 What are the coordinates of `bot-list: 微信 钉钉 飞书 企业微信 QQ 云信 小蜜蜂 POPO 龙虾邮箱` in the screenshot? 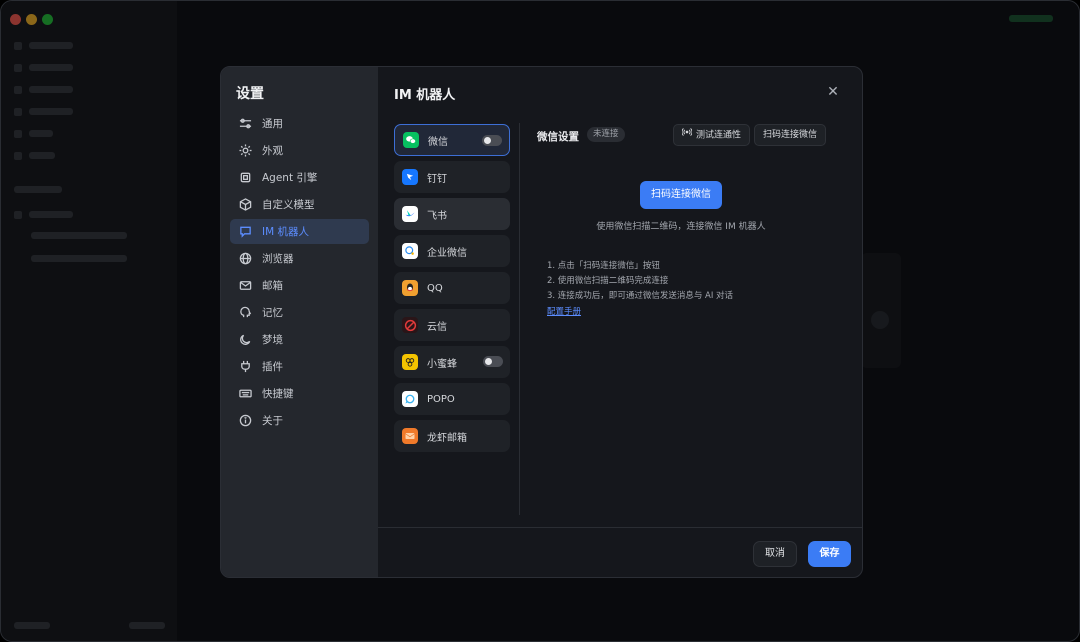 It's located at (452, 290).